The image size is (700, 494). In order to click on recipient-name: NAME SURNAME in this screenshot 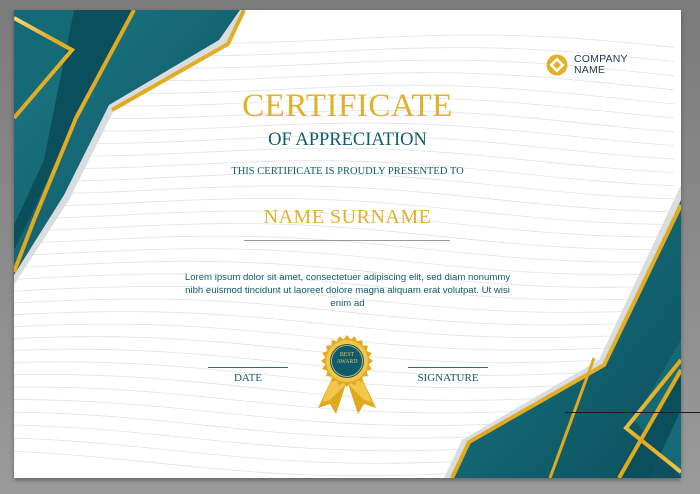, I will do `click(347, 217)`.